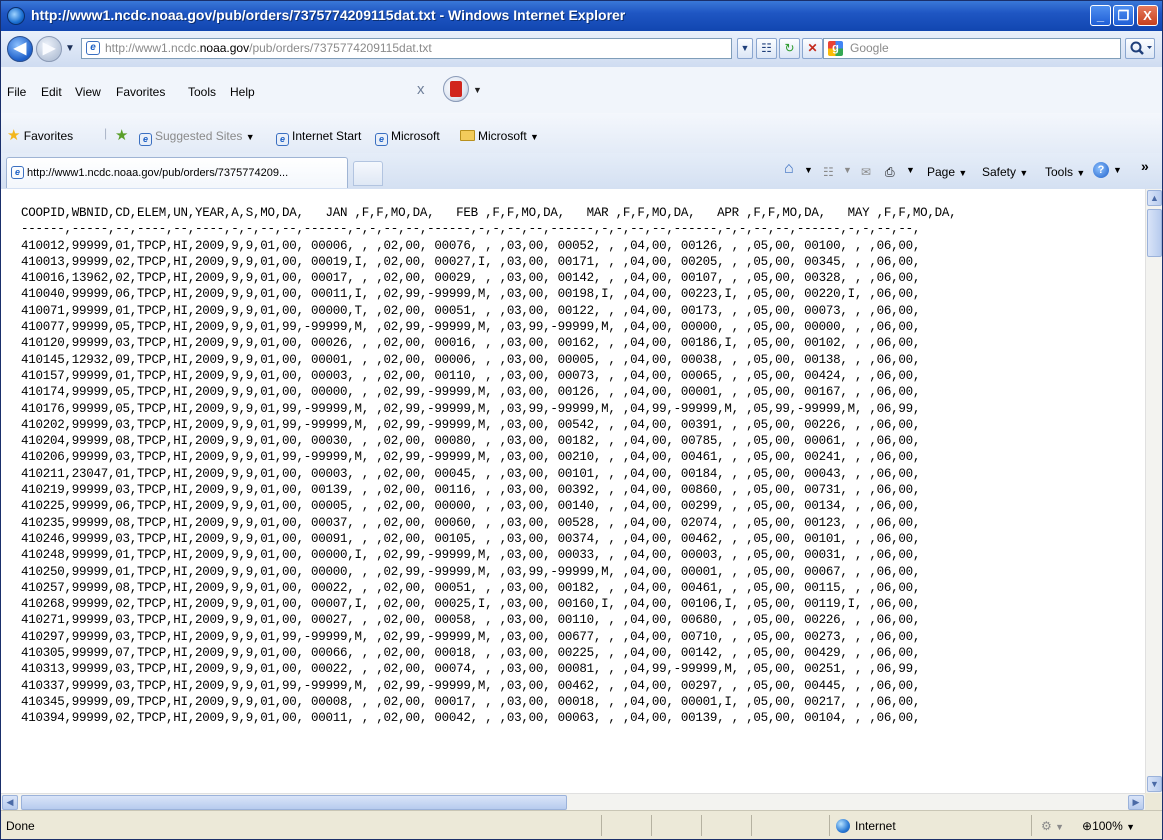 The width and height of the screenshot is (1163, 840). Describe the element at coordinates (812, 48) in the screenshot. I see `stop-icon: ✕` at that location.